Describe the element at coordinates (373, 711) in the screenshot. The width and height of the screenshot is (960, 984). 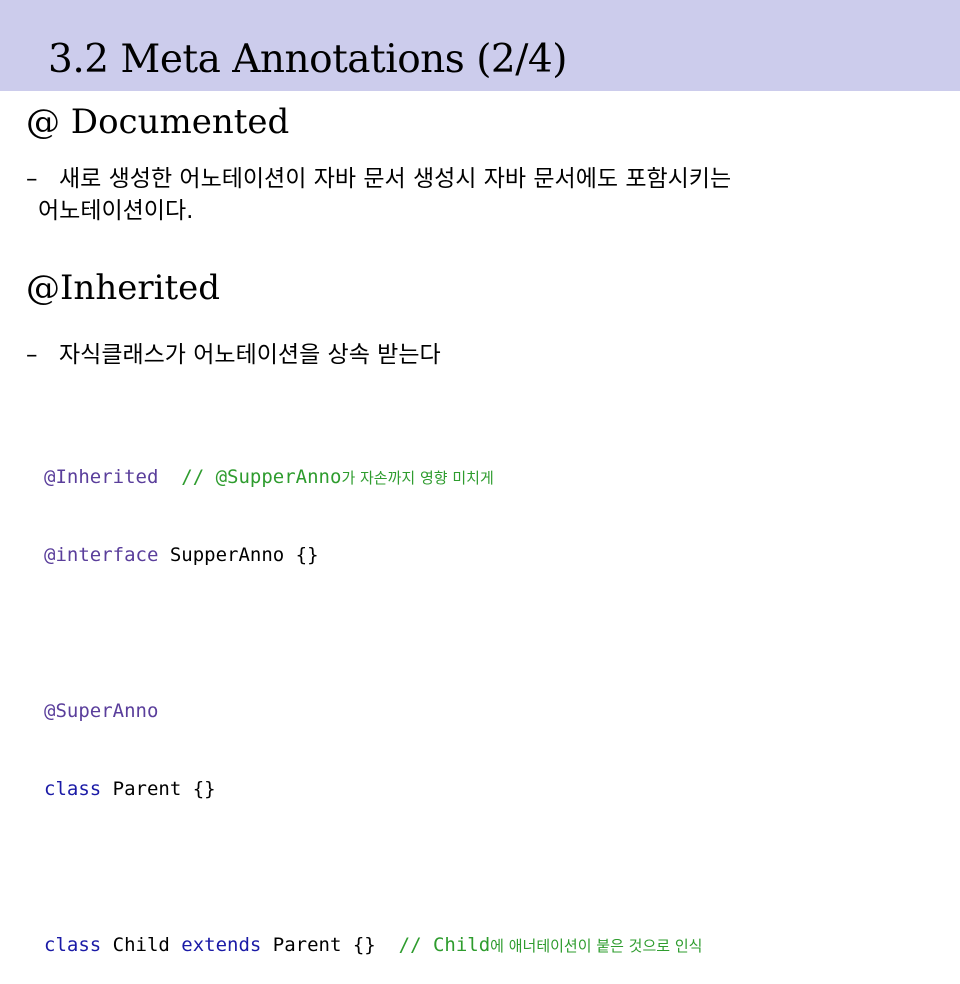
I see `code-line-4: @SuperAnno` at that location.